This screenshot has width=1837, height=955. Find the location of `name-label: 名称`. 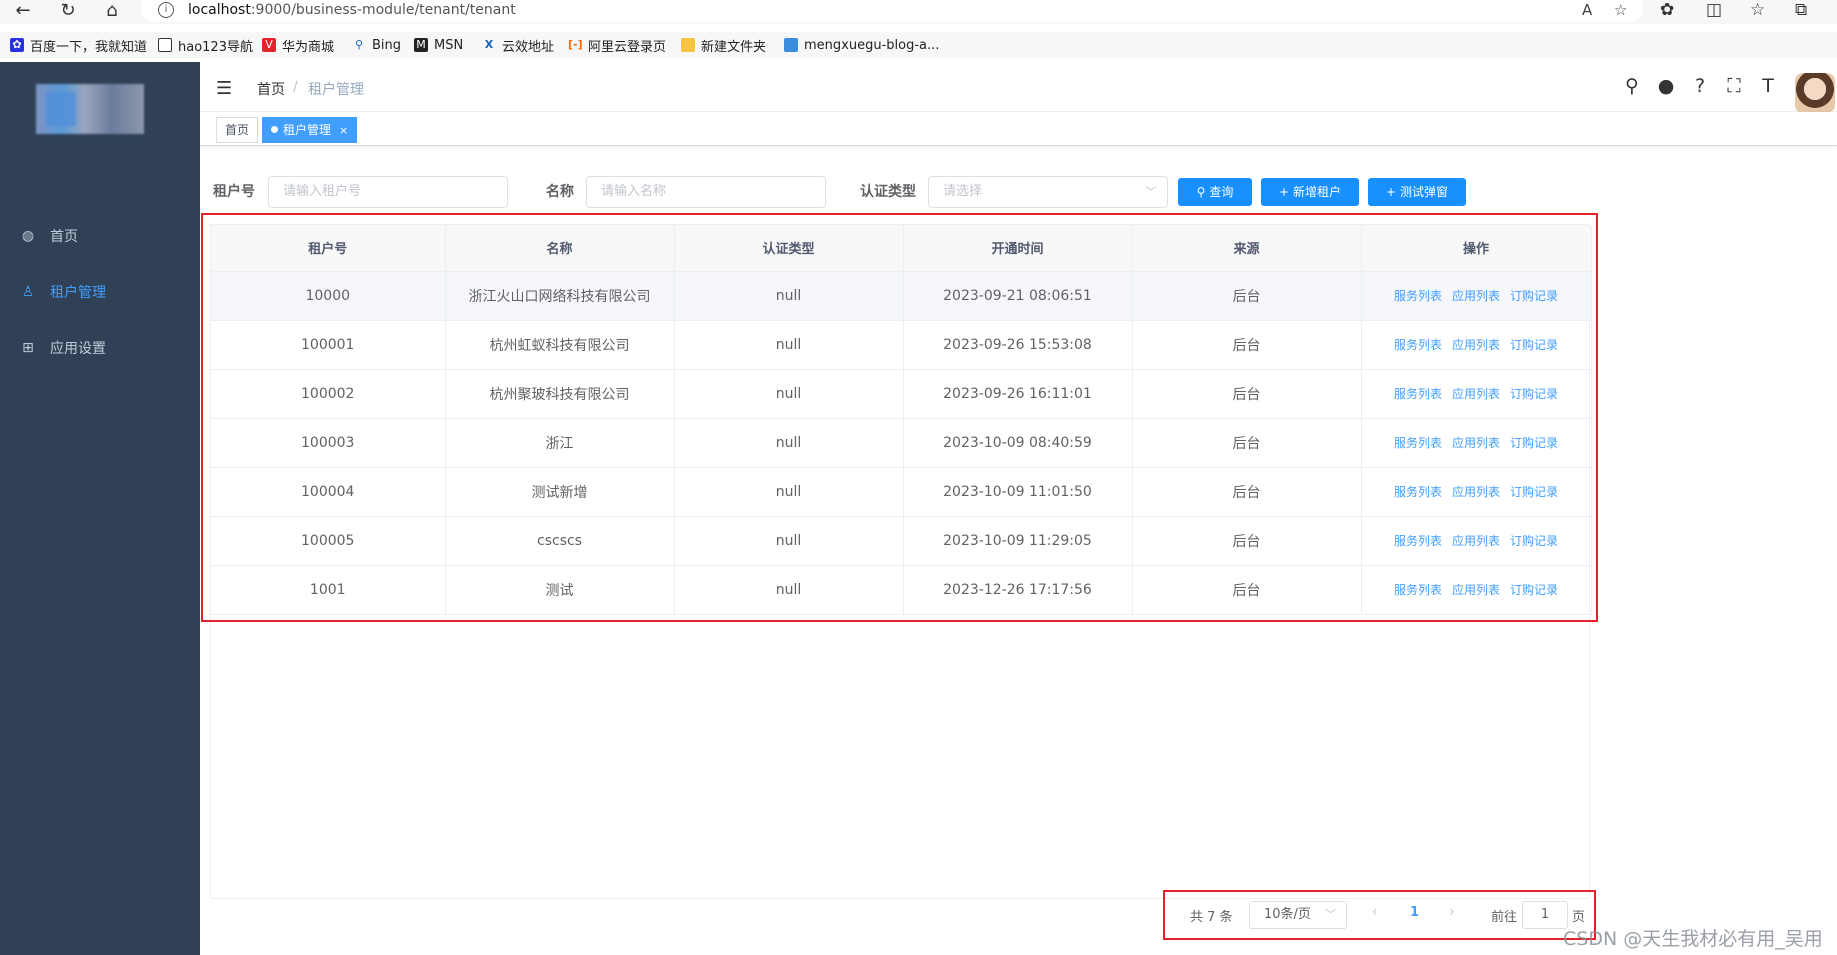

name-label: 名称 is located at coordinates (560, 192).